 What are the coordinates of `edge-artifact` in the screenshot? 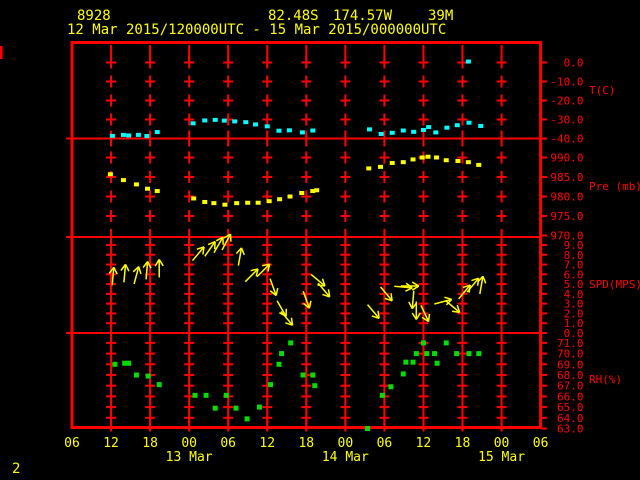 It's located at (1, 52).